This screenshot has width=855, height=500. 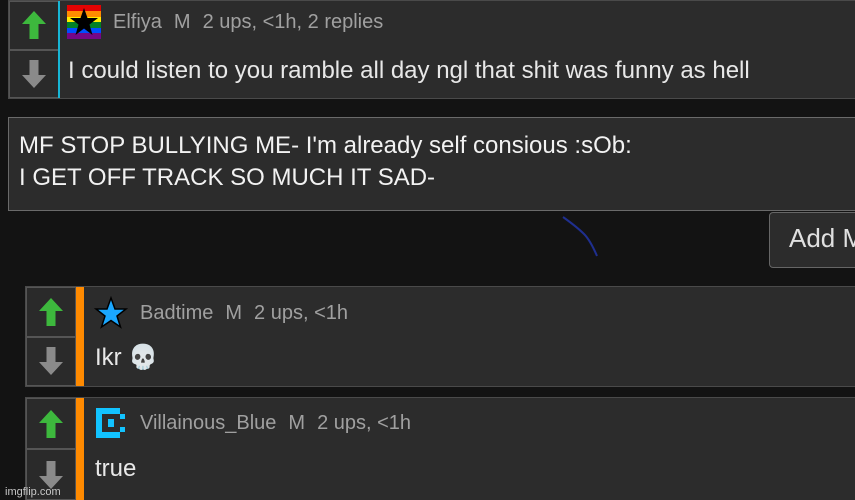 I want to click on username: Villainous_Blue, so click(x=208, y=423).